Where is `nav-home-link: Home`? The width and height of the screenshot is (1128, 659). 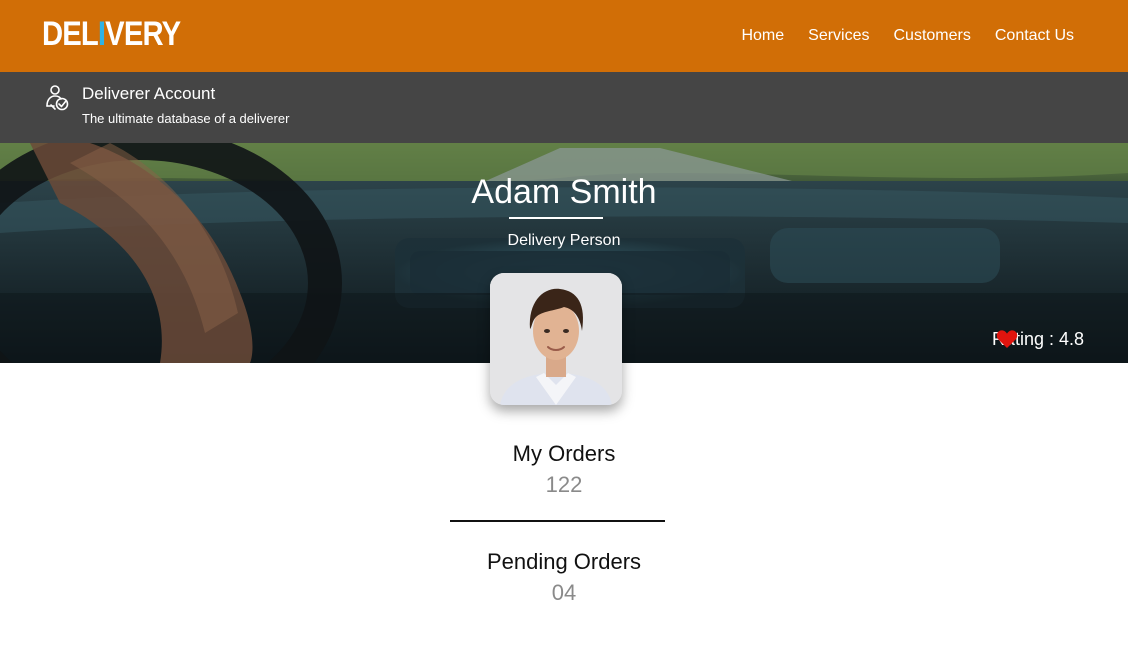
nav-home-link: Home is located at coordinates (762, 36).